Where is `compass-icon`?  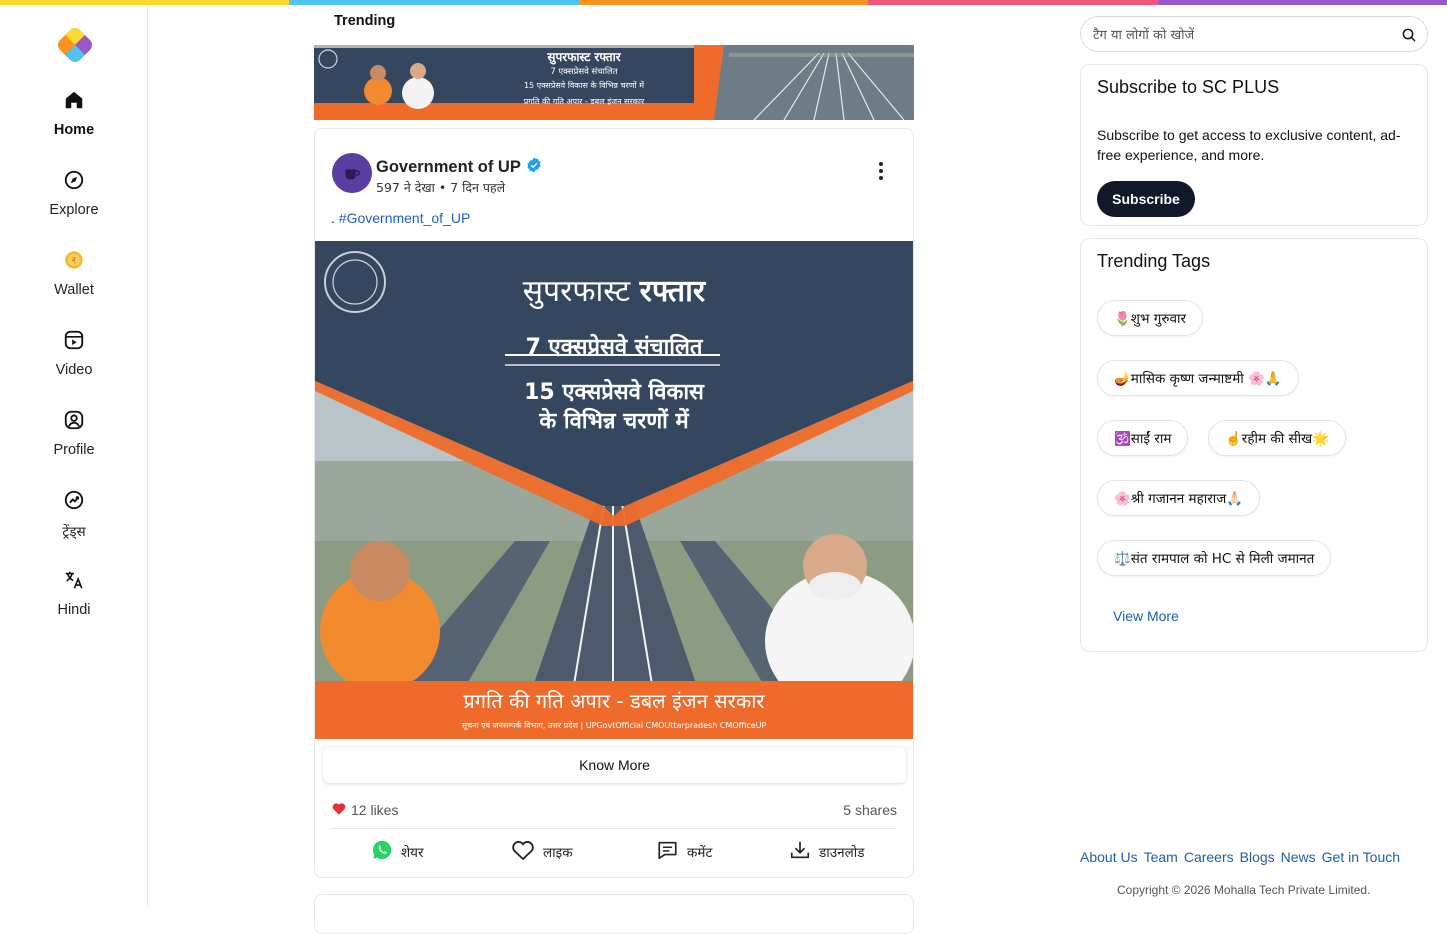 compass-icon is located at coordinates (74, 180).